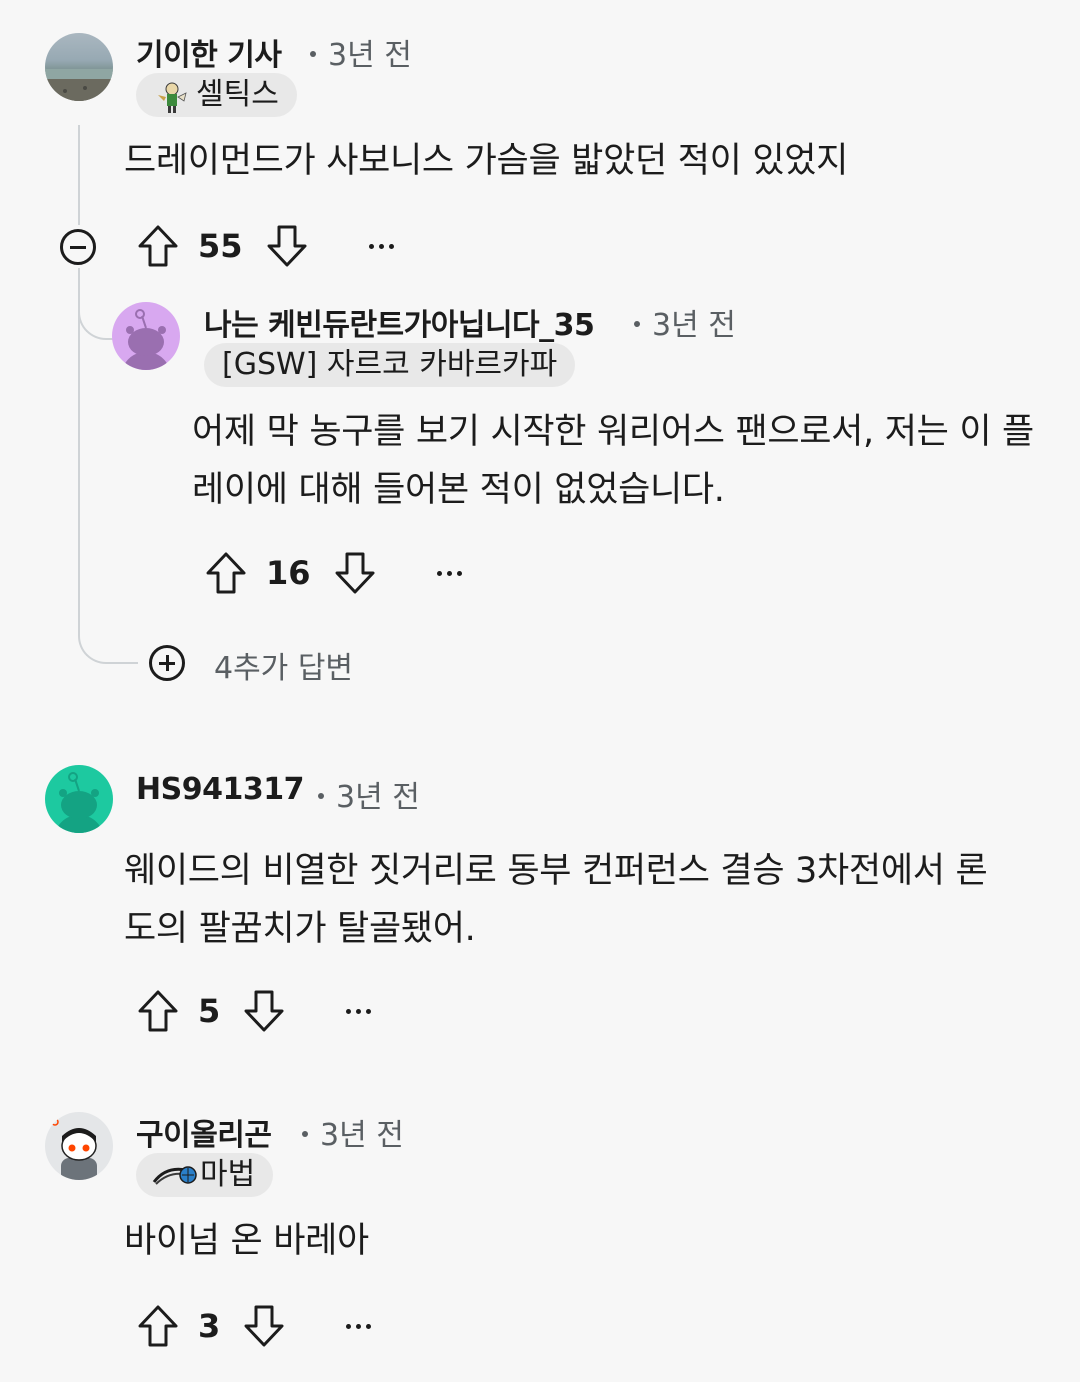 The width and height of the screenshot is (1080, 1382). What do you see at coordinates (174, 1175) in the screenshot?
I see `magic-logo-icon` at bounding box center [174, 1175].